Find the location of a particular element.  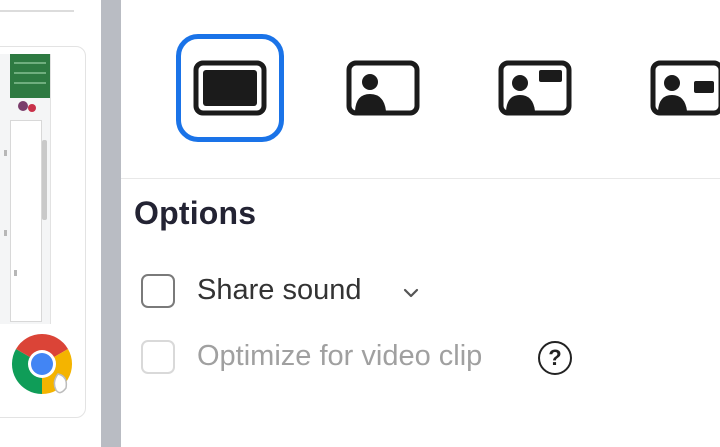

help-icon: ? is located at coordinates (555, 358).